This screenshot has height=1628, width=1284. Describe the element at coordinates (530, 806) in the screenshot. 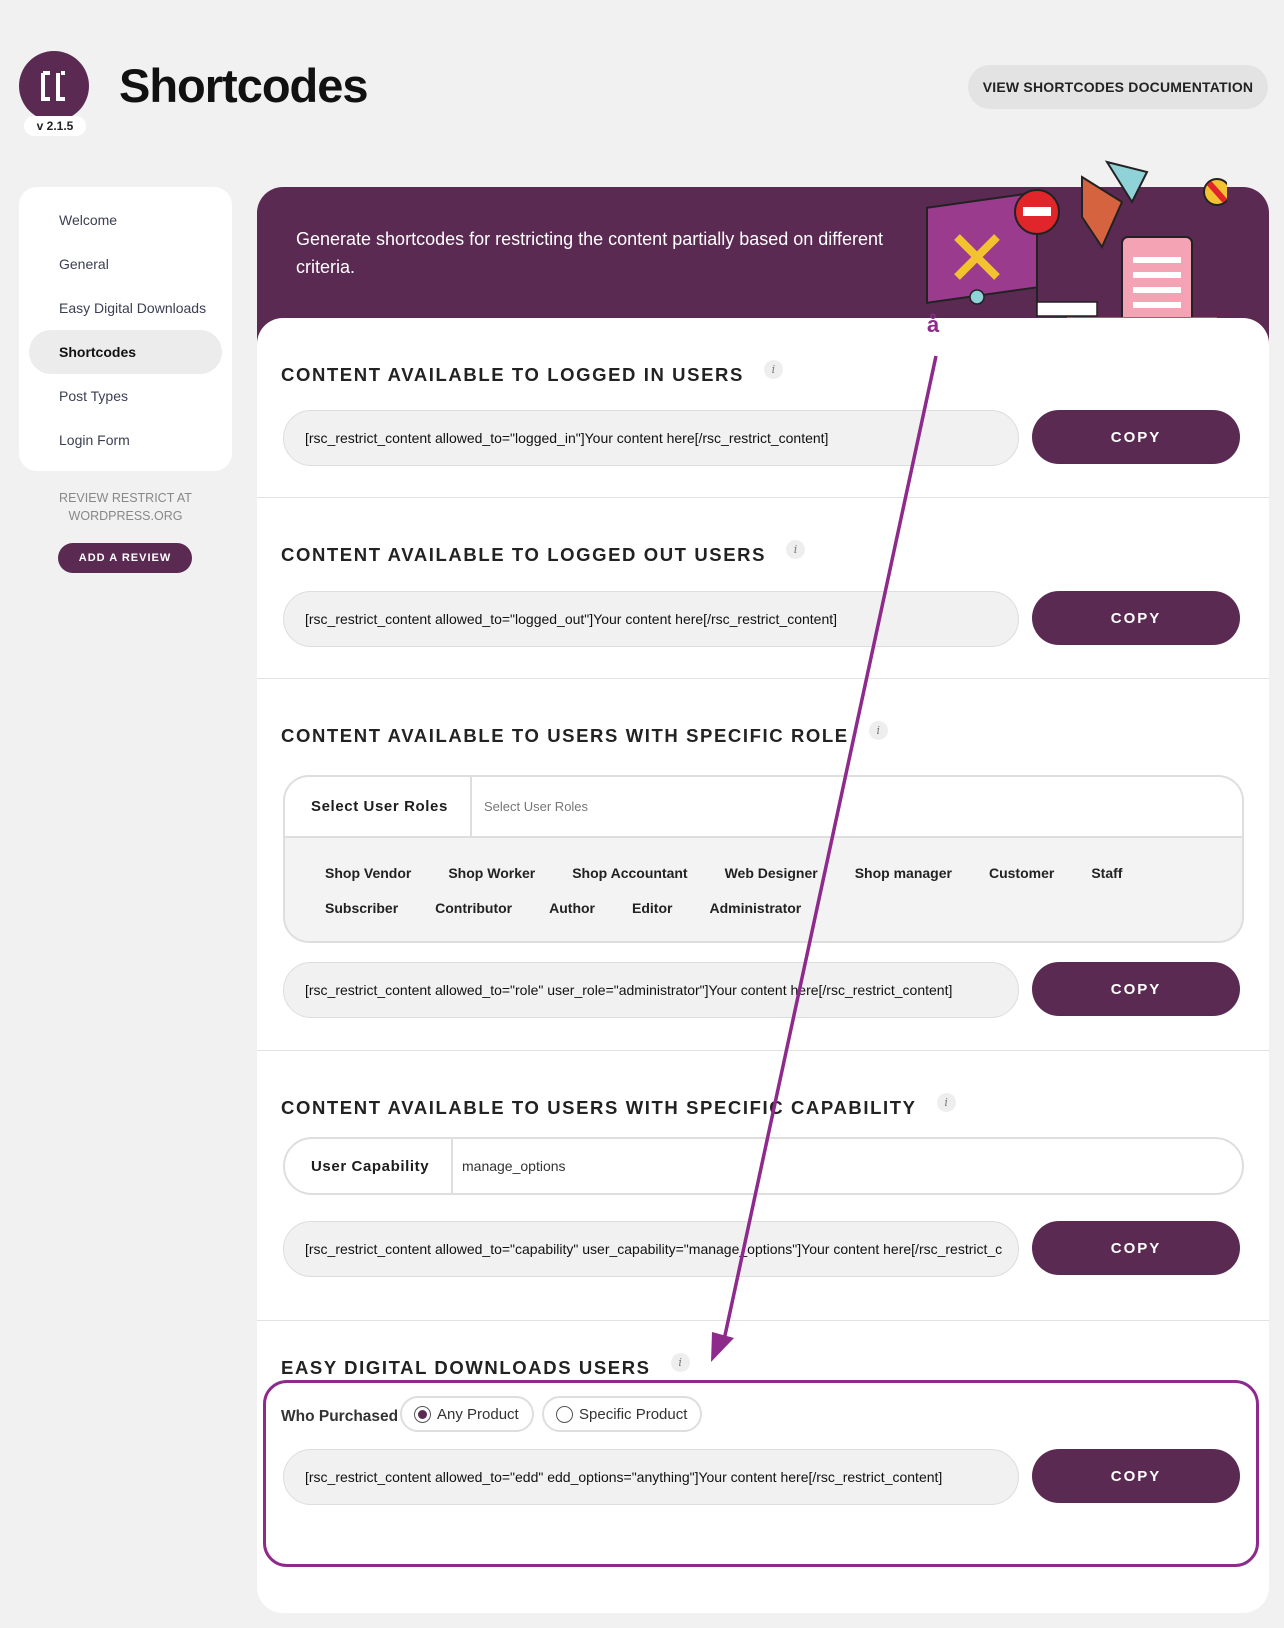

I see `roles-search-input: Select User Roles` at that location.